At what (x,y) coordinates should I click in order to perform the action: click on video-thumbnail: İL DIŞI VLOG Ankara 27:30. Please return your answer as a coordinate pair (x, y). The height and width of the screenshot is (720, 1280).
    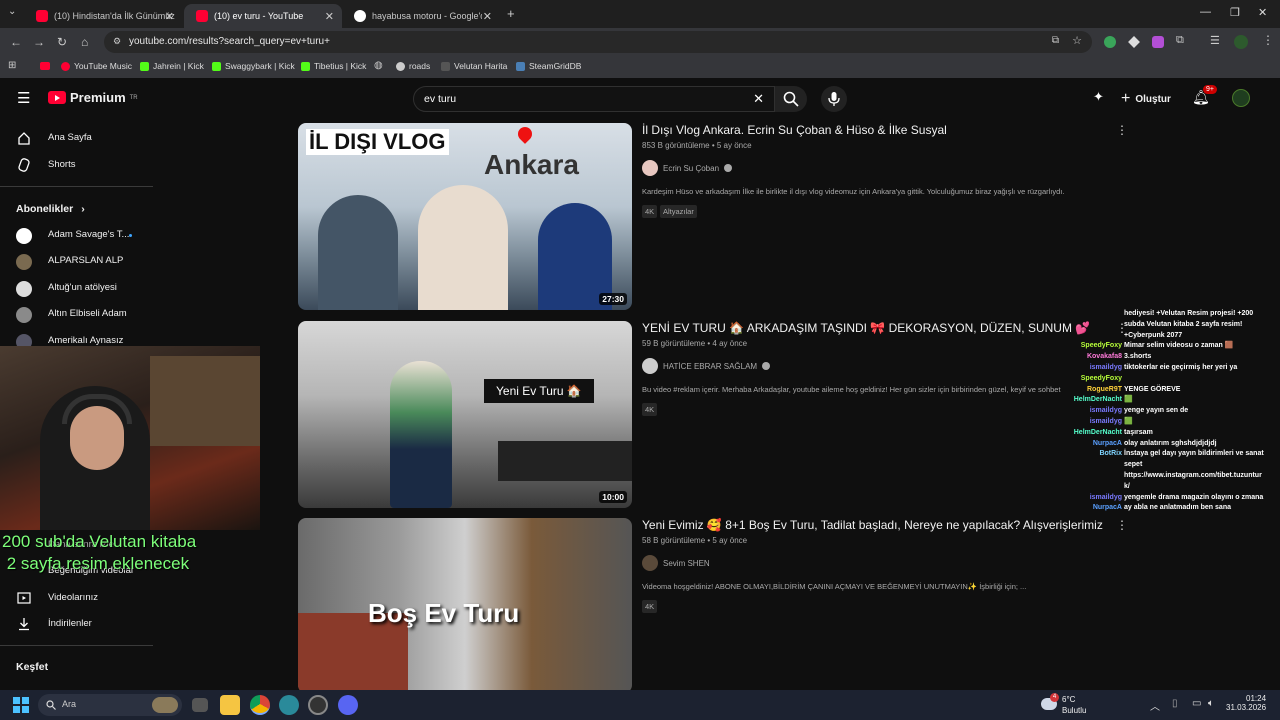
    Looking at the image, I should click on (465, 216).